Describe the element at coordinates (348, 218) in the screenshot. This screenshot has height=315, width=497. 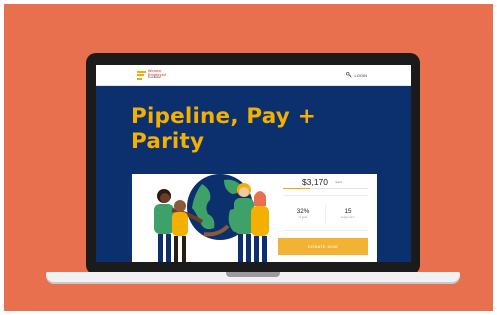
I see `stat-label: supporters` at that location.